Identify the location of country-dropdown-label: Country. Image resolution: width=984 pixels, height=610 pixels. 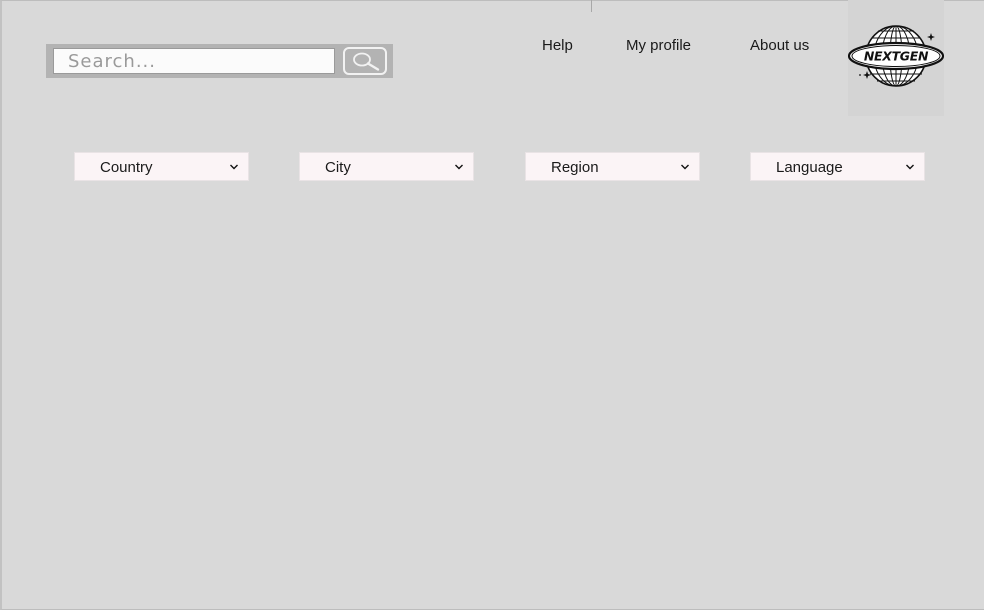
(126, 167).